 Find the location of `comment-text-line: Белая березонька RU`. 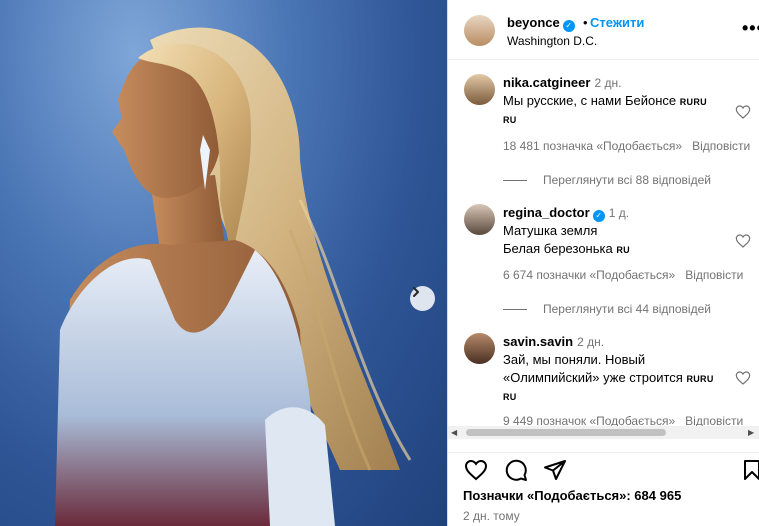

comment-text-line: Белая березонька RU is located at coordinates (618, 249).